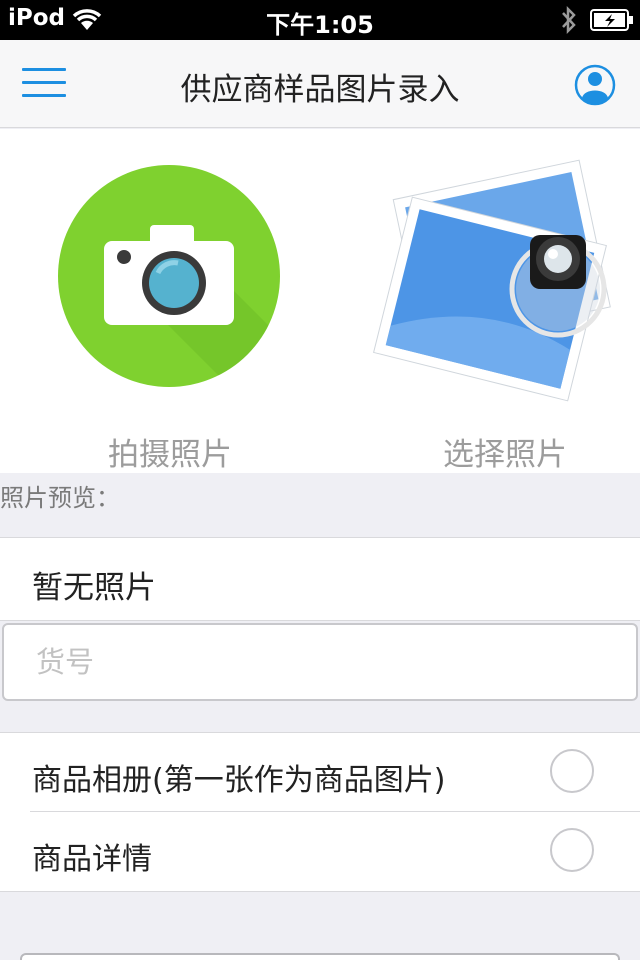  What do you see at coordinates (320, 25) in the screenshot?
I see `clock-time: 下午1:05` at bounding box center [320, 25].